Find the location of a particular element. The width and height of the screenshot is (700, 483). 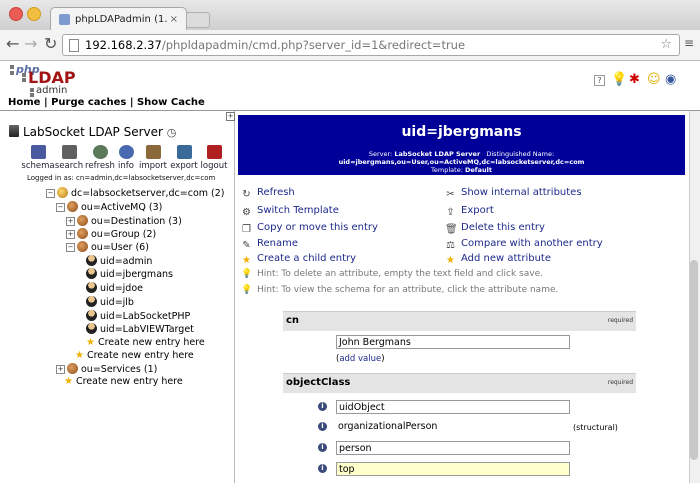

tree-node-uid: uid=LabSocketPHP is located at coordinates (138, 316).